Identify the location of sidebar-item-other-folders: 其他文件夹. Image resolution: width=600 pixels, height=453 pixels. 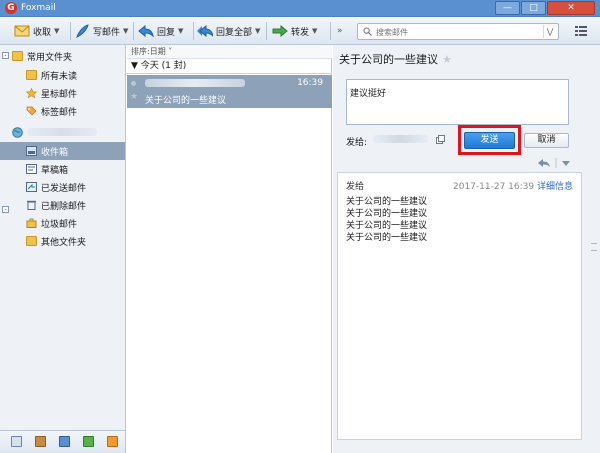
(62, 241).